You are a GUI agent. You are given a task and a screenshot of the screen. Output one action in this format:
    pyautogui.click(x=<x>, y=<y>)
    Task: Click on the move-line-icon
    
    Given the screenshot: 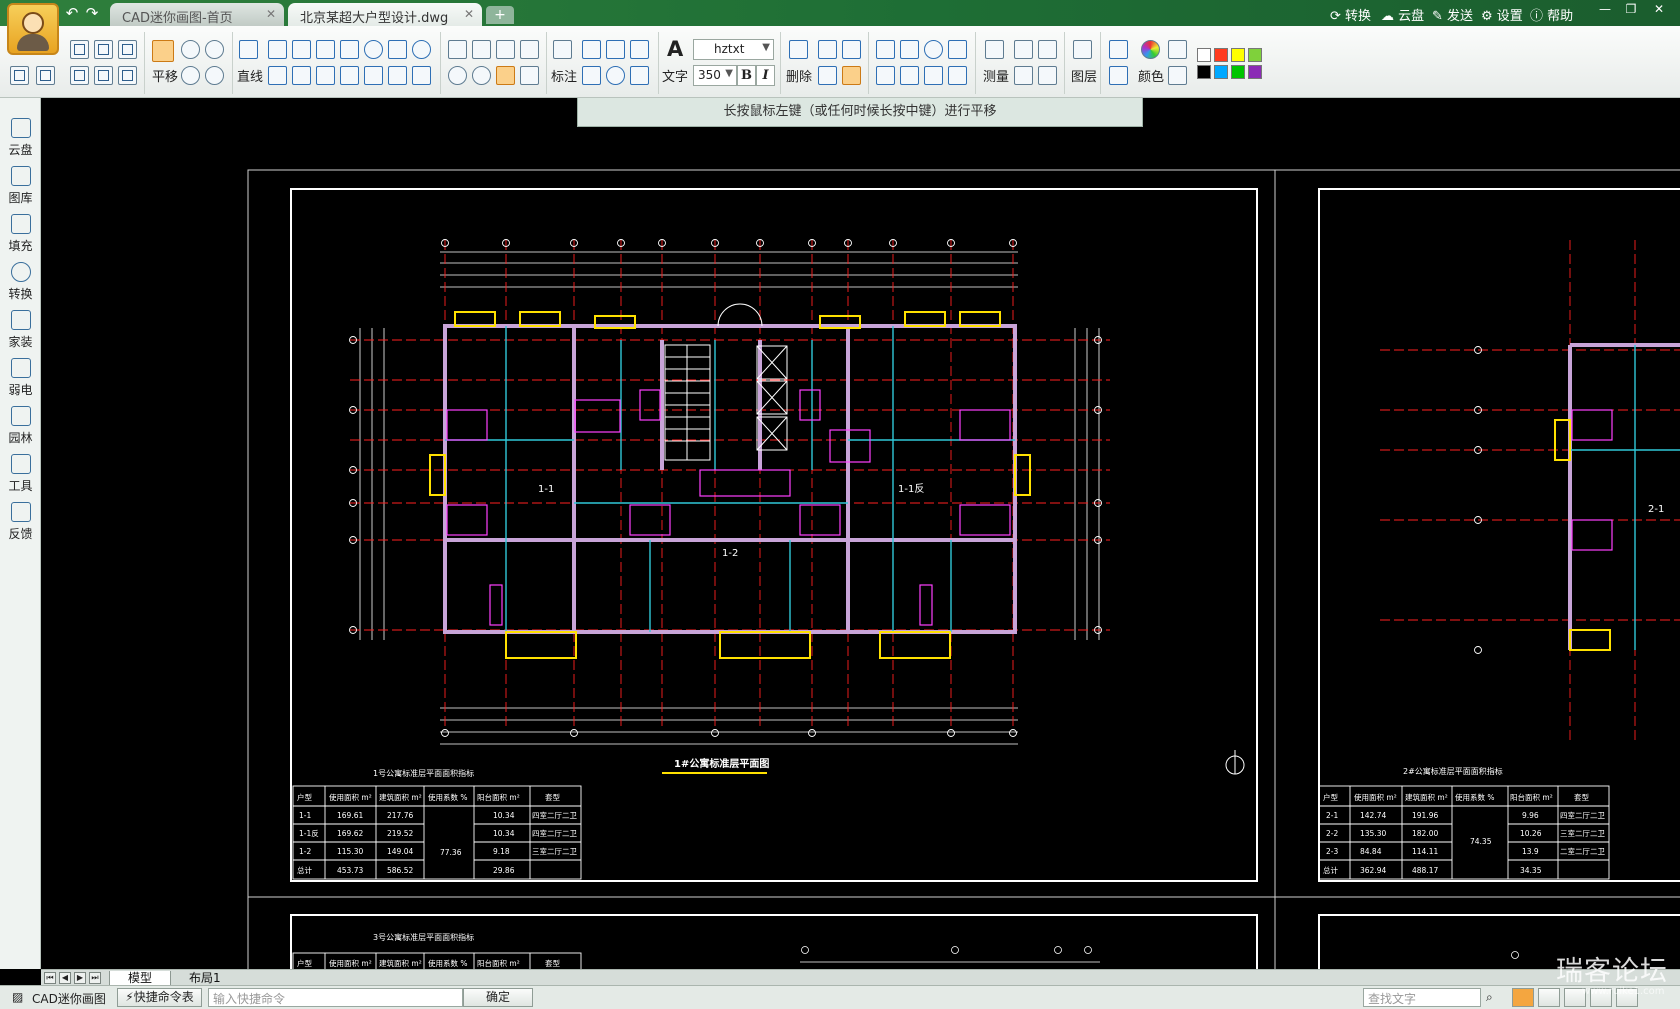 What is the action you would take?
    pyautogui.click(x=325, y=49)
    